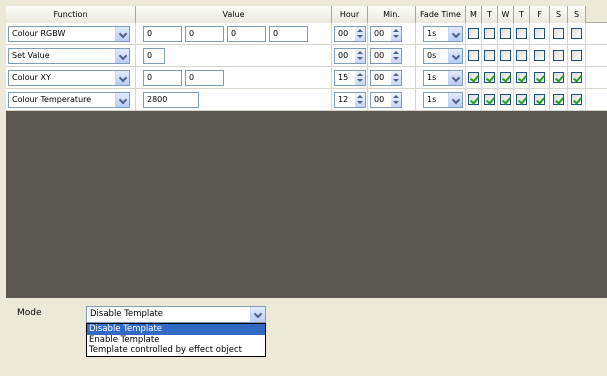  Describe the element at coordinates (69, 34) in the screenshot. I see `function-select: Colour RGBW` at that location.